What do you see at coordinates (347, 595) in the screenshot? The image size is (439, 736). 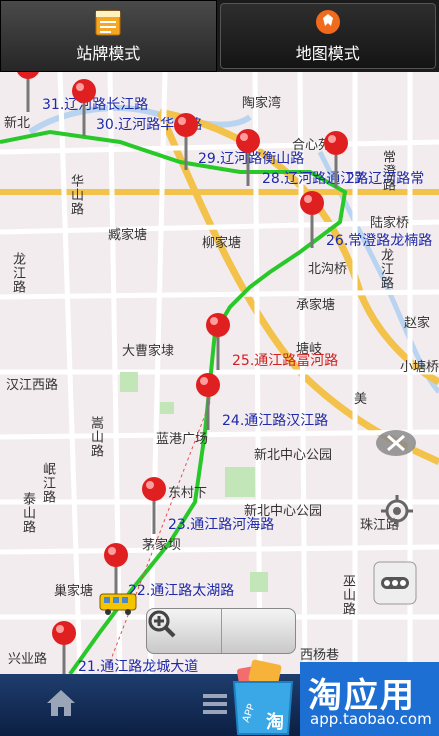 I see `road-label: 巫山路` at bounding box center [347, 595].